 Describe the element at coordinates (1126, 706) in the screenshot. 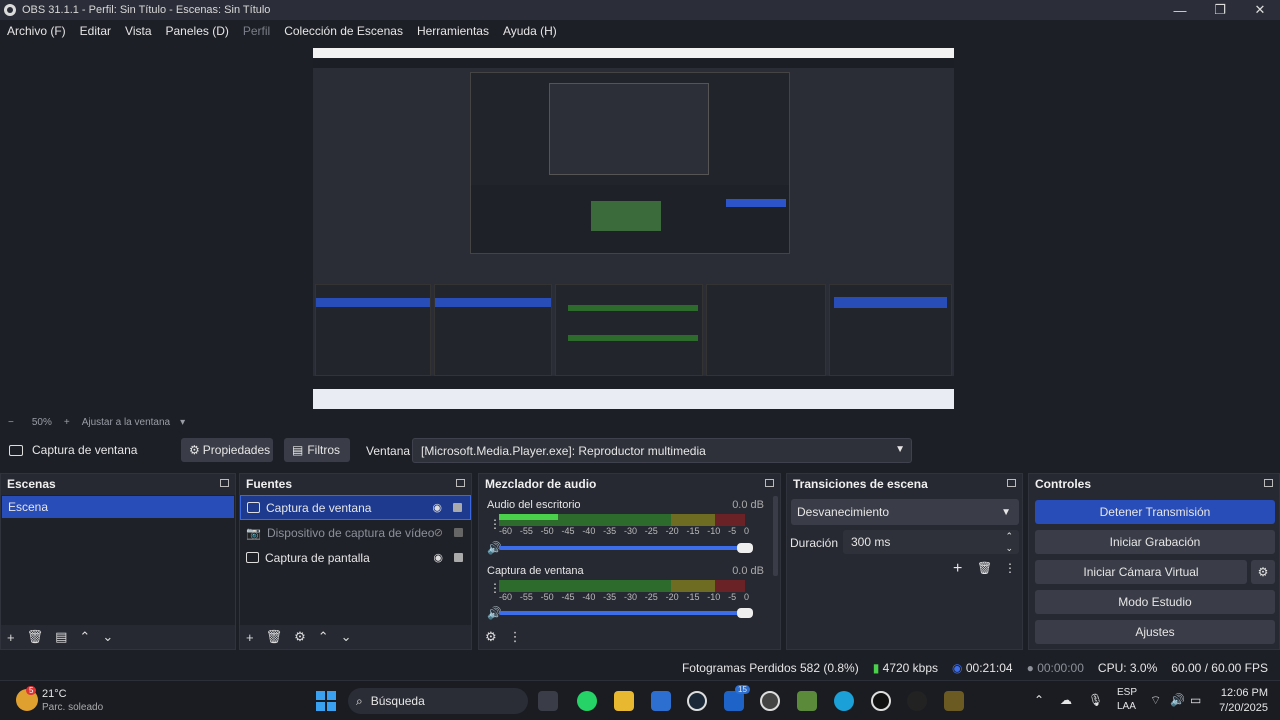

I see `language-secondary: LAA` at that location.